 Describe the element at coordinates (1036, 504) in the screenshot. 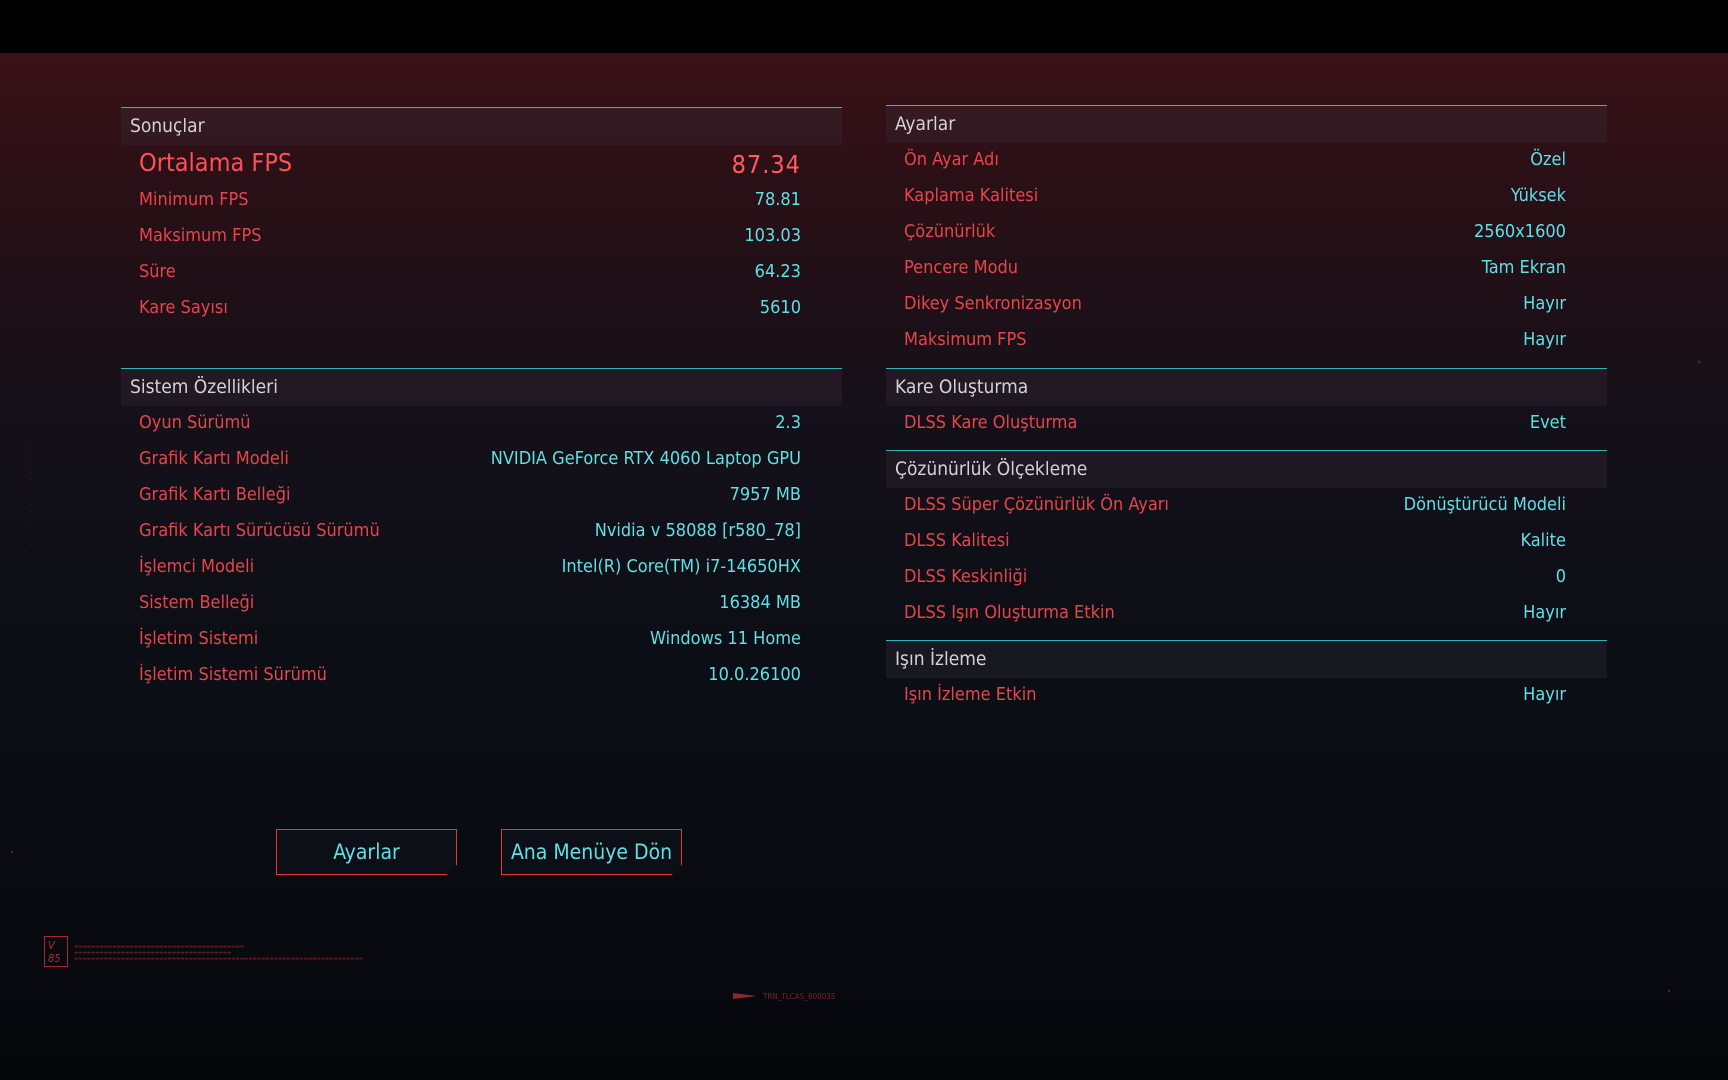

I see `dlss-preset-label: DLSS Süper Çözünürlük Ön Ayarı` at that location.